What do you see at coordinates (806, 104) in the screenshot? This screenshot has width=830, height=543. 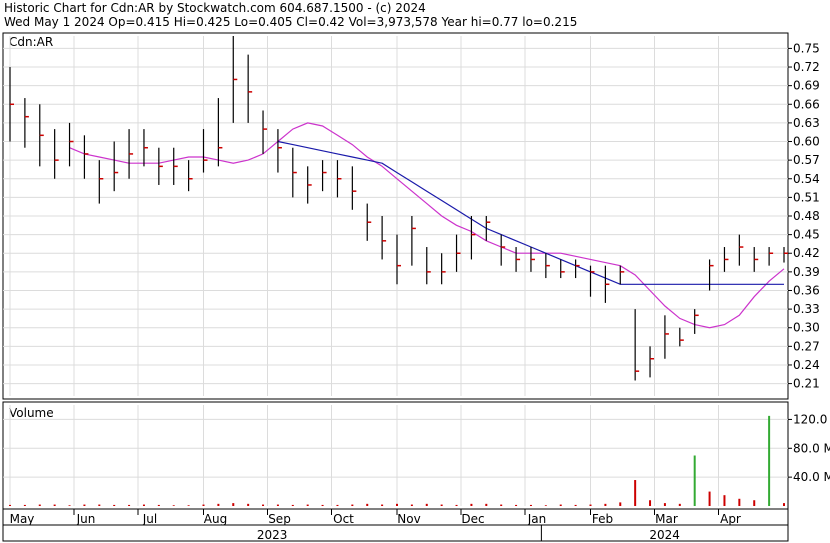 I see `price-tick-label: 0.66` at bounding box center [806, 104].